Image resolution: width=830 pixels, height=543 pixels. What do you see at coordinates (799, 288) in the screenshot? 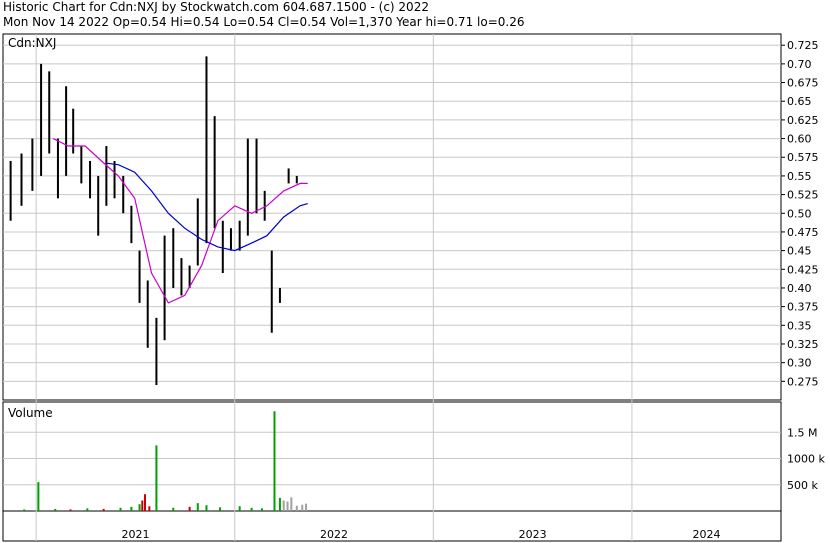
I see `price-tick-label: 0.40` at bounding box center [799, 288].